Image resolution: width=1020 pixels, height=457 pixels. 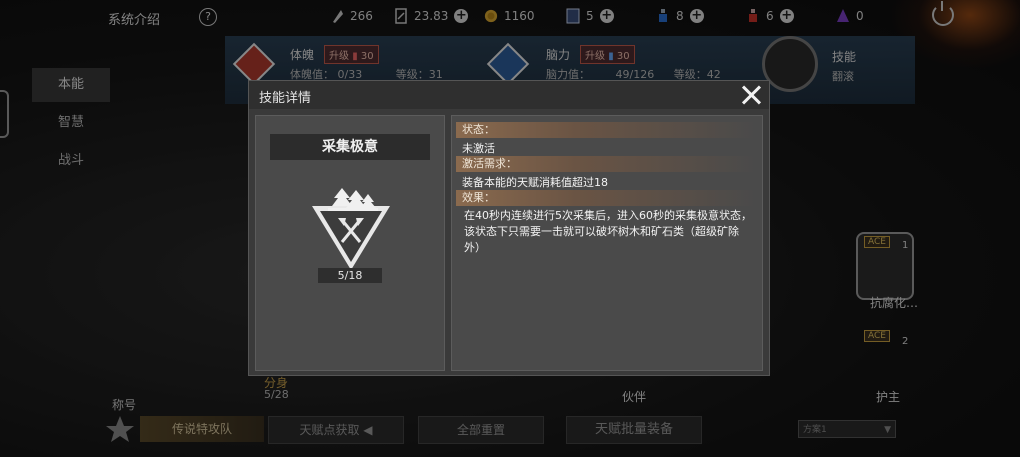 I want to click on skill-name: 采集极意, so click(x=350, y=147).